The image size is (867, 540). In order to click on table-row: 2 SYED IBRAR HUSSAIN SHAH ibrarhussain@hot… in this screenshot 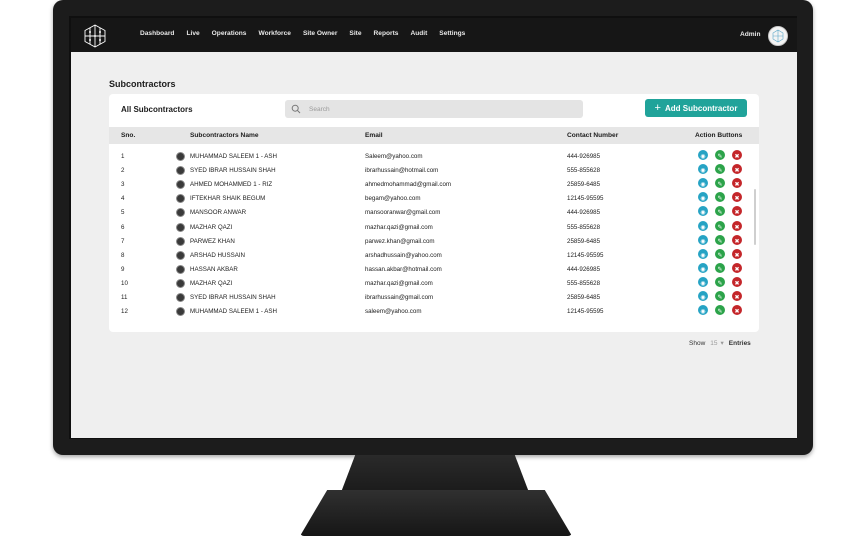, I will do `click(434, 171)`.